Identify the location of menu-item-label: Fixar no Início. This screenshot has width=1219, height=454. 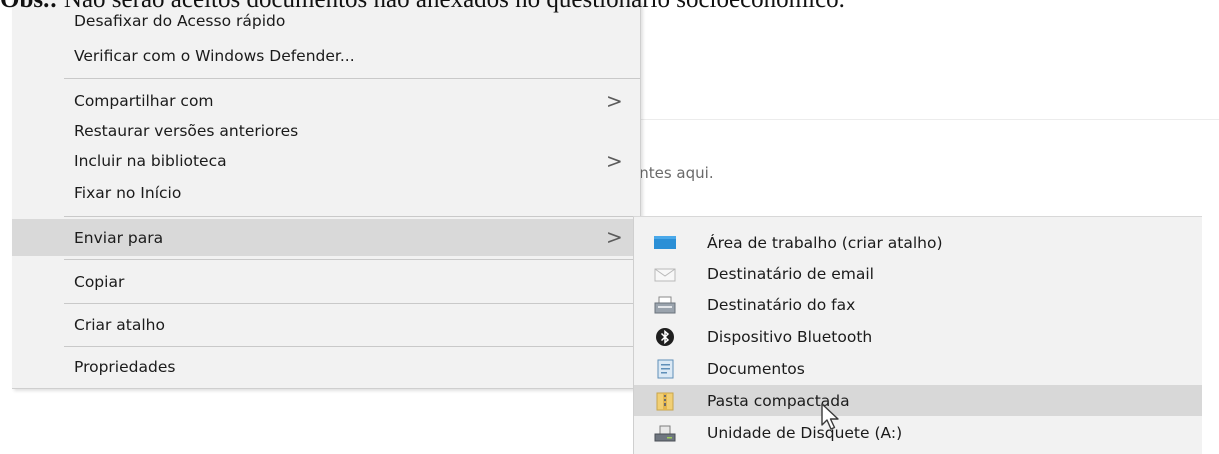
(128, 193).